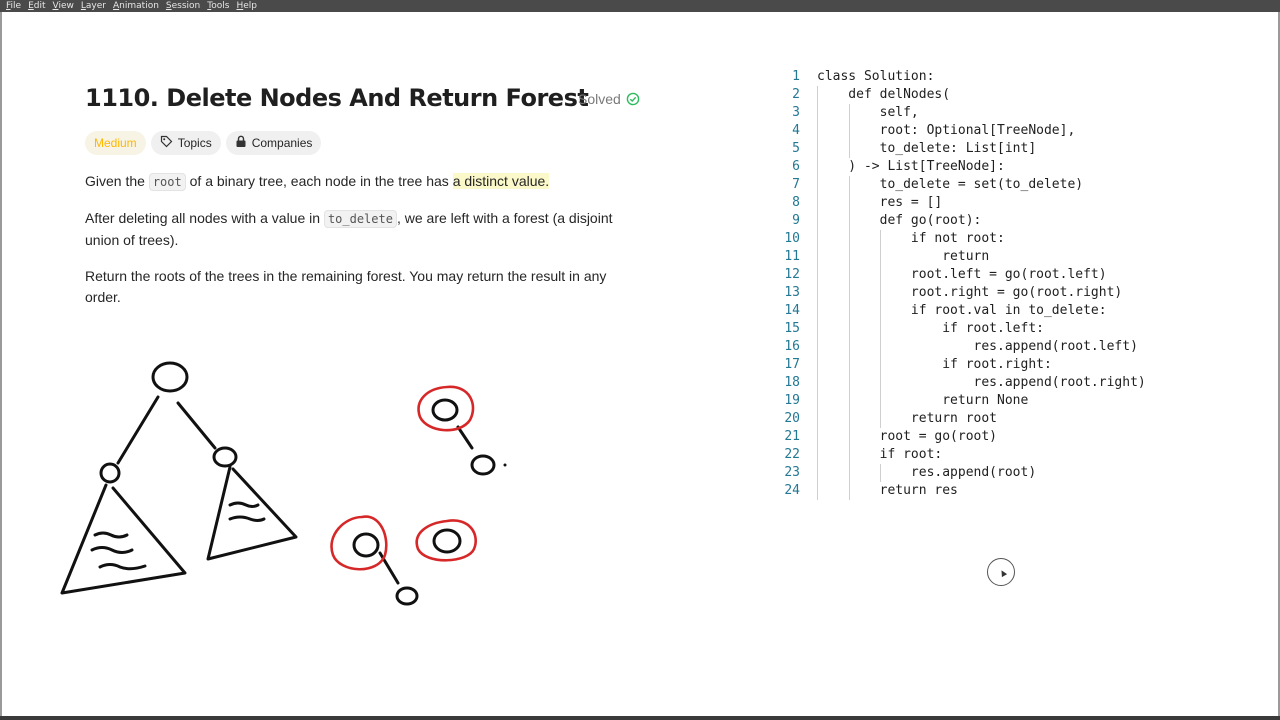 This screenshot has width=1280, height=720. What do you see at coordinates (970, 292) in the screenshot?
I see `code-line: root.right = go(root.right)` at bounding box center [970, 292].